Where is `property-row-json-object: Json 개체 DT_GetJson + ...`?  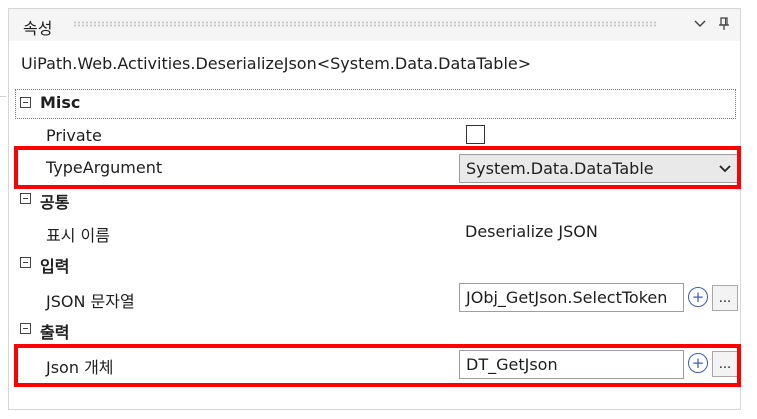 property-row-json-object: Json 개체 DT_GetJson + ... is located at coordinates (374, 364).